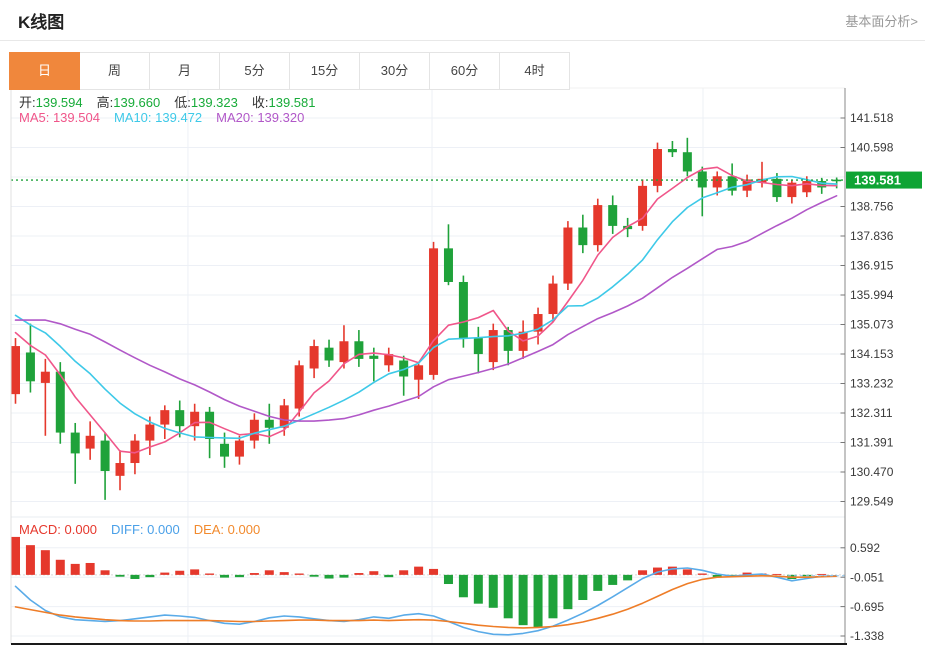  Describe the element at coordinates (260, 117) in the screenshot. I see `ma-item: MA20: 139.320` at that location.